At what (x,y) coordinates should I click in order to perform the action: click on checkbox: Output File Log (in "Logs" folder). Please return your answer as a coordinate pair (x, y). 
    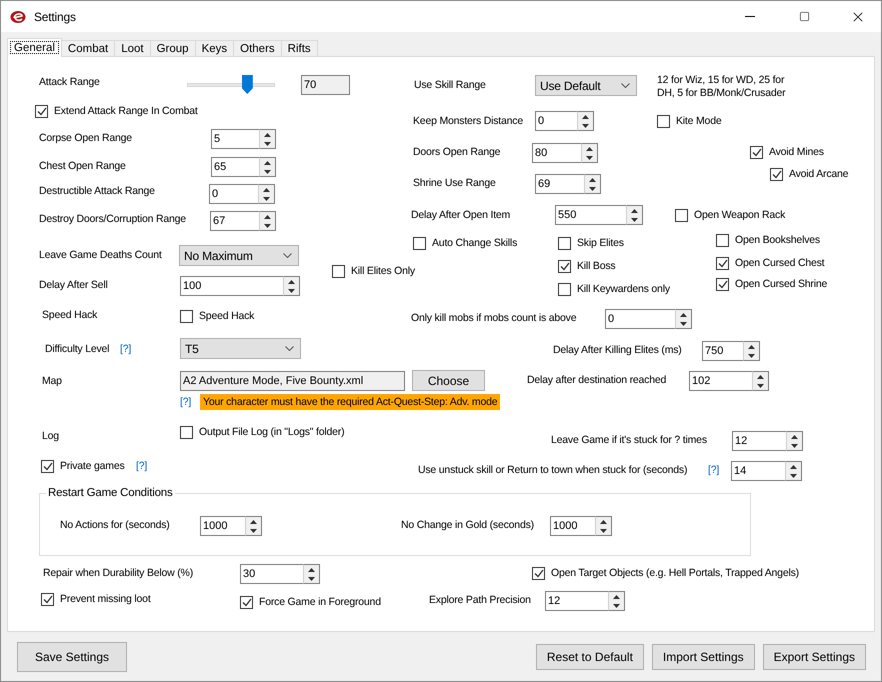
    Looking at the image, I should click on (262, 432).